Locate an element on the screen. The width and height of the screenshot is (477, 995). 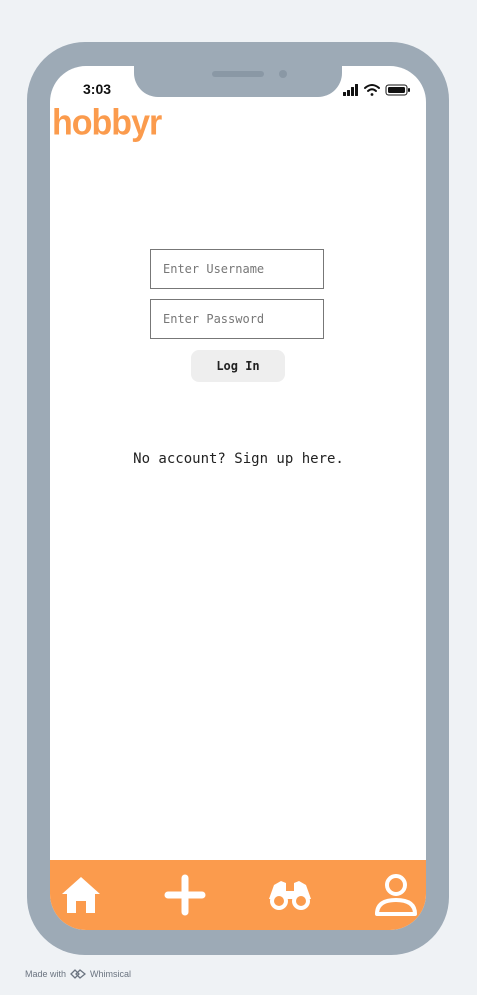
speaker-grille is located at coordinates (238, 74).